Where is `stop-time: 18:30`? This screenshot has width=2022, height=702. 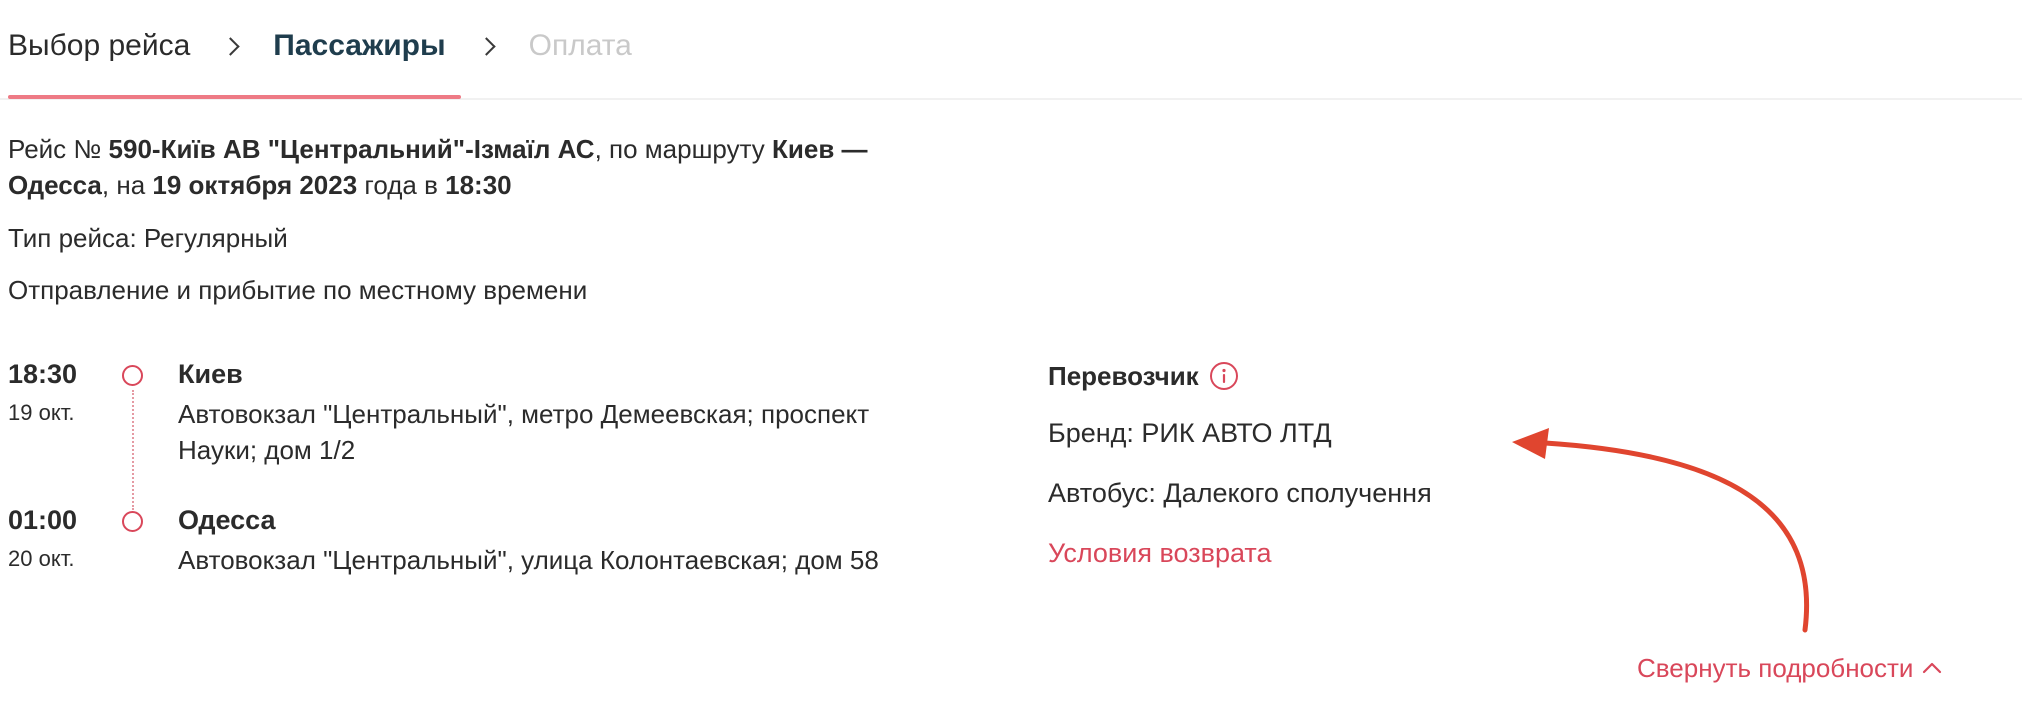
stop-time: 18:30 is located at coordinates (43, 374).